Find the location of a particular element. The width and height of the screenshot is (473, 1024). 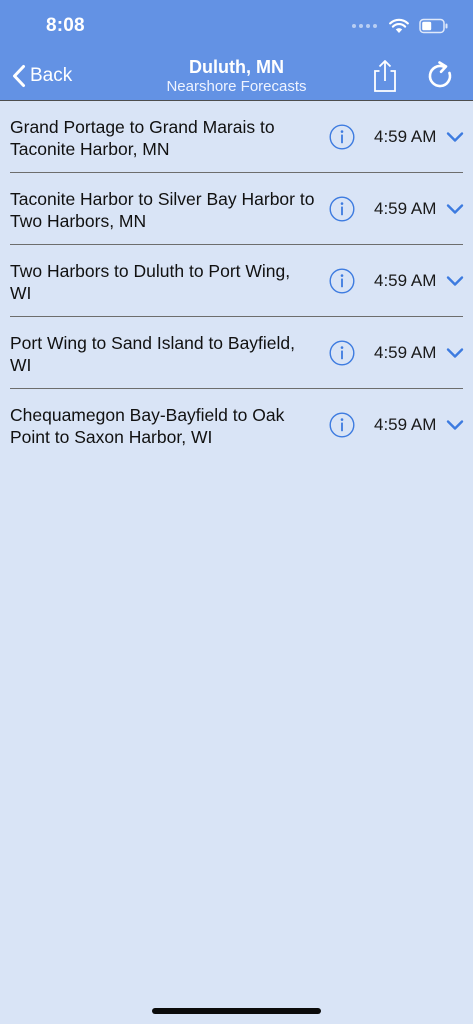

back-button: Back is located at coordinates (42, 76).